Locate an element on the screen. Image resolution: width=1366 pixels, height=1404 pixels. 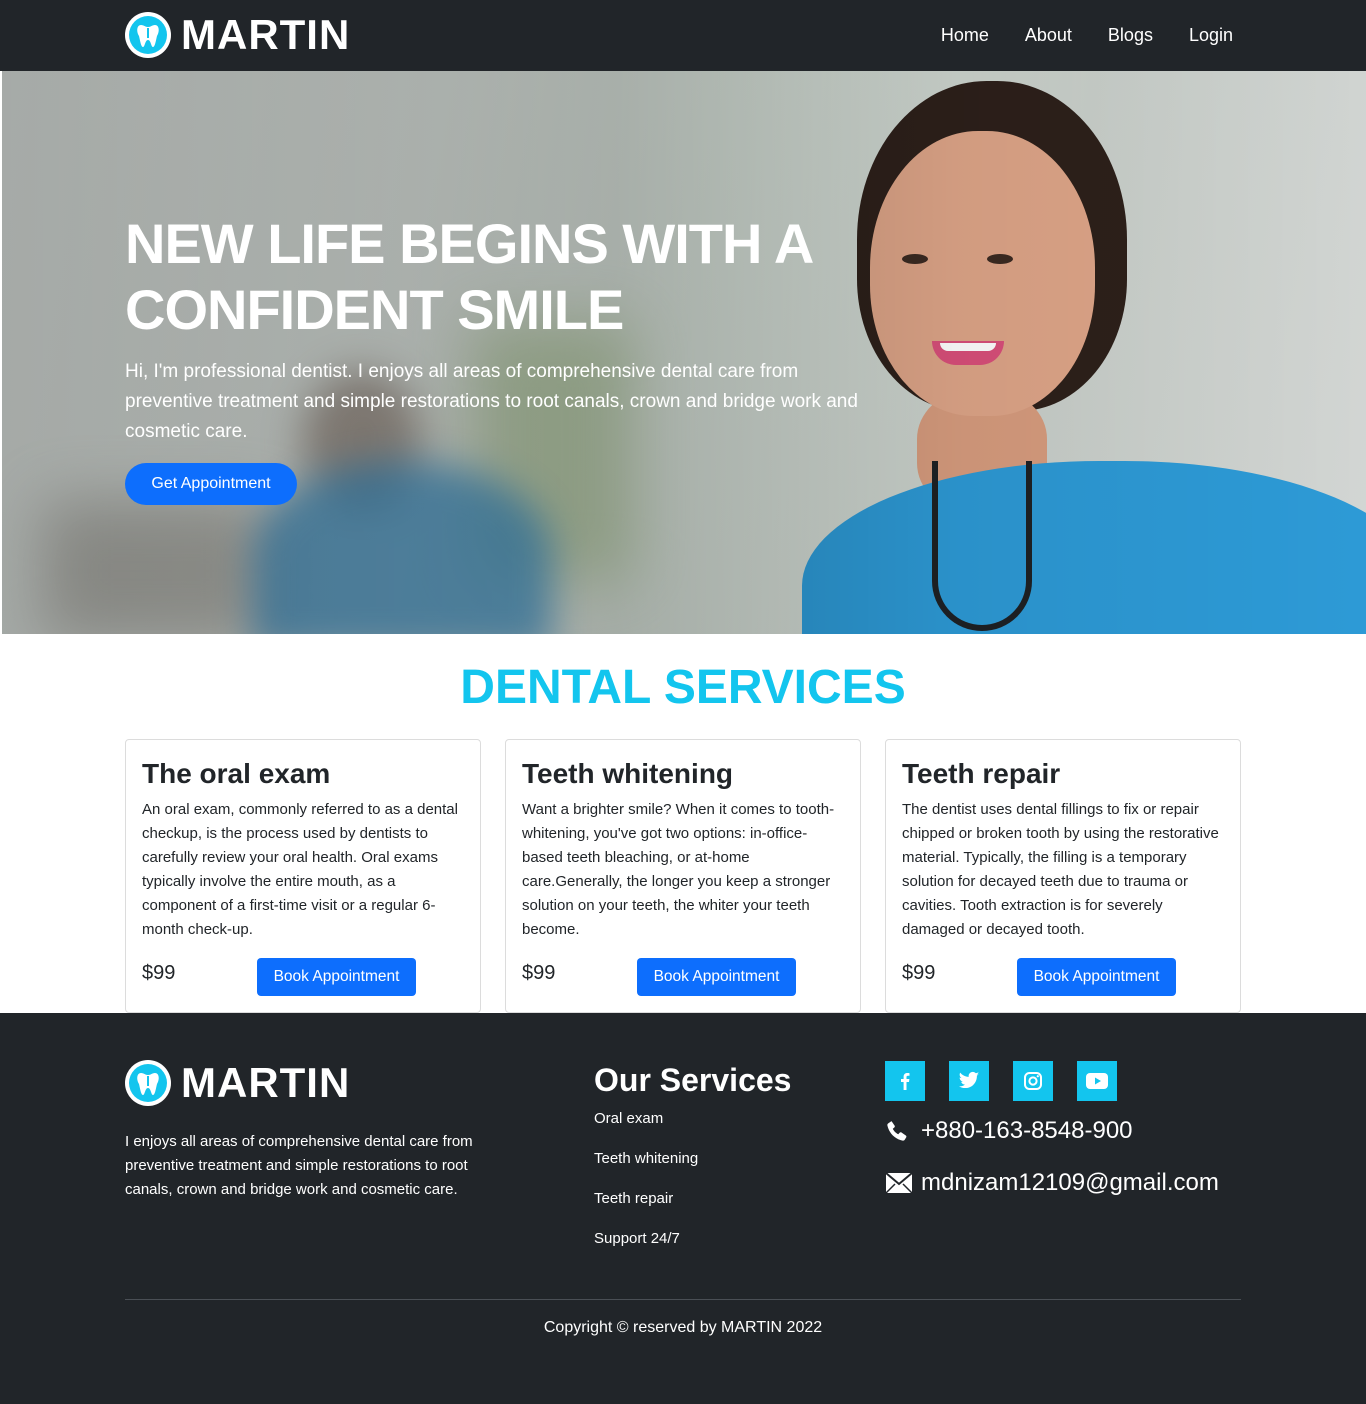
brand-name: MARTIN is located at coordinates (266, 34).